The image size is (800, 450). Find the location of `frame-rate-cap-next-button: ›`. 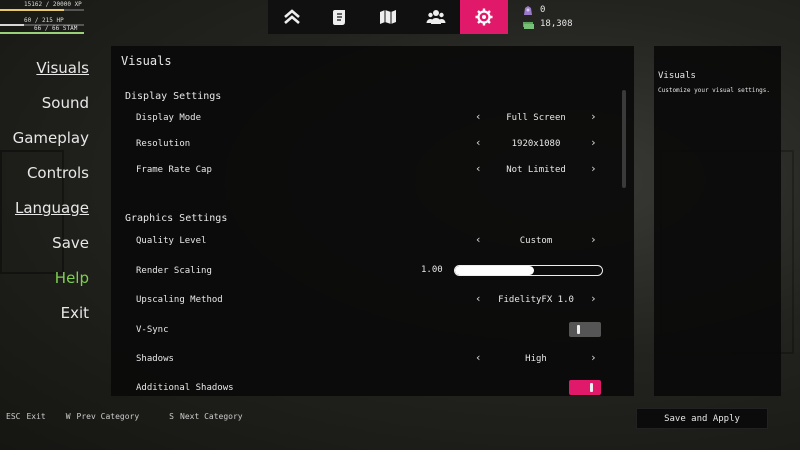

frame-rate-cap-next-button: › is located at coordinates (593, 168).